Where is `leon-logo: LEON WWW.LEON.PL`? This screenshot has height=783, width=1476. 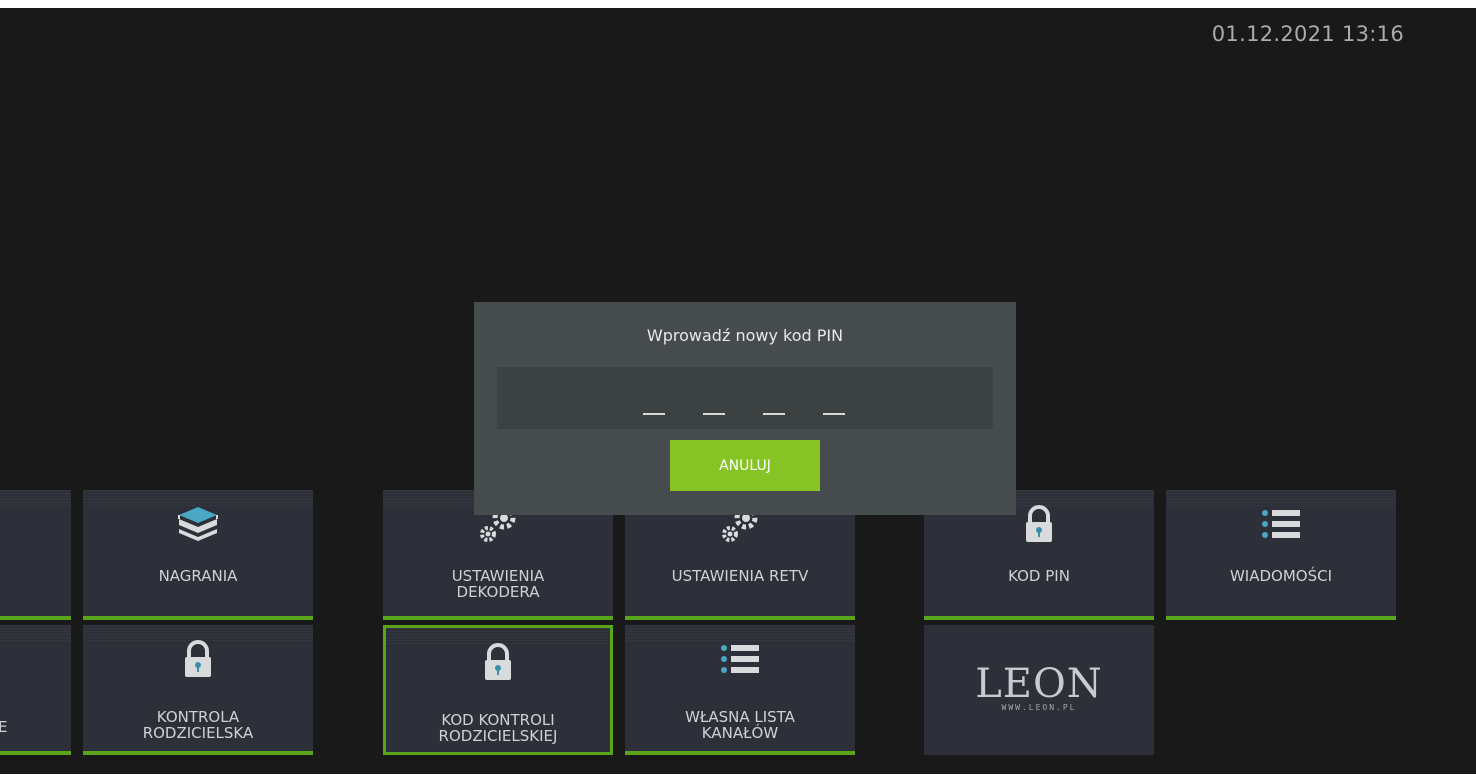 leon-logo: LEON WWW.LEON.PL is located at coordinates (1039, 686).